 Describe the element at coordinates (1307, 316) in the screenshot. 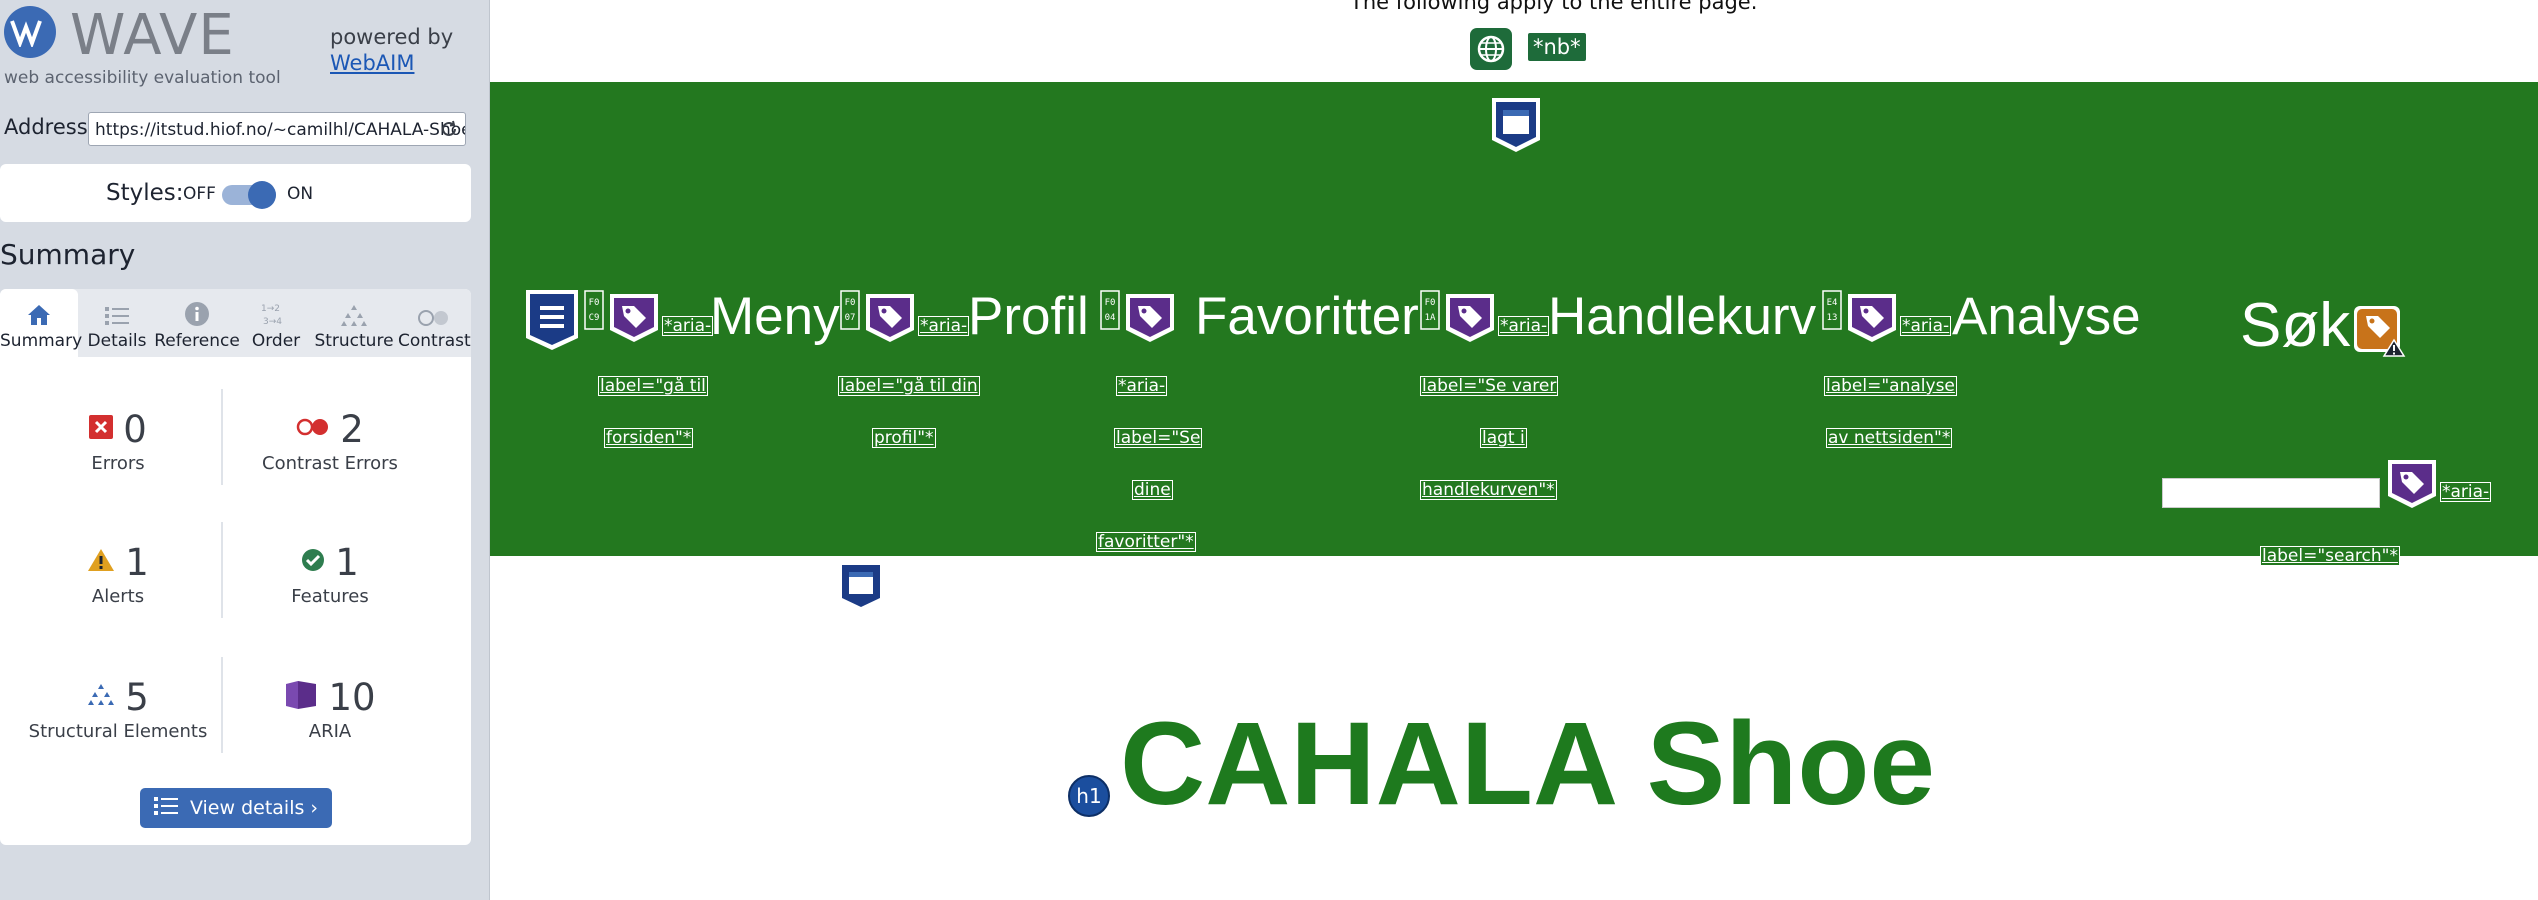

I see `nav-link-favoritter: Favoritter` at that location.